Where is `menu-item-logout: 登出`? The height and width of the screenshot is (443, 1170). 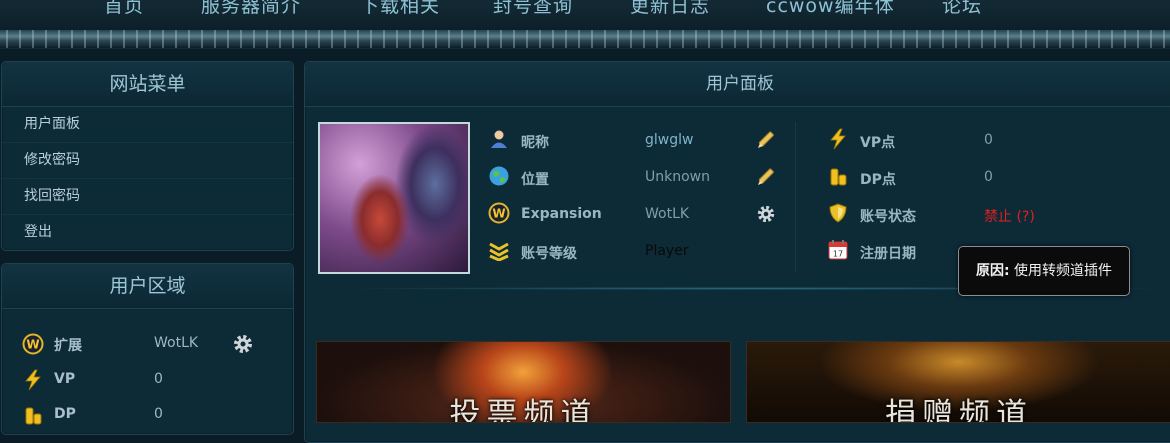
menu-item-logout: 登出 is located at coordinates (147, 232).